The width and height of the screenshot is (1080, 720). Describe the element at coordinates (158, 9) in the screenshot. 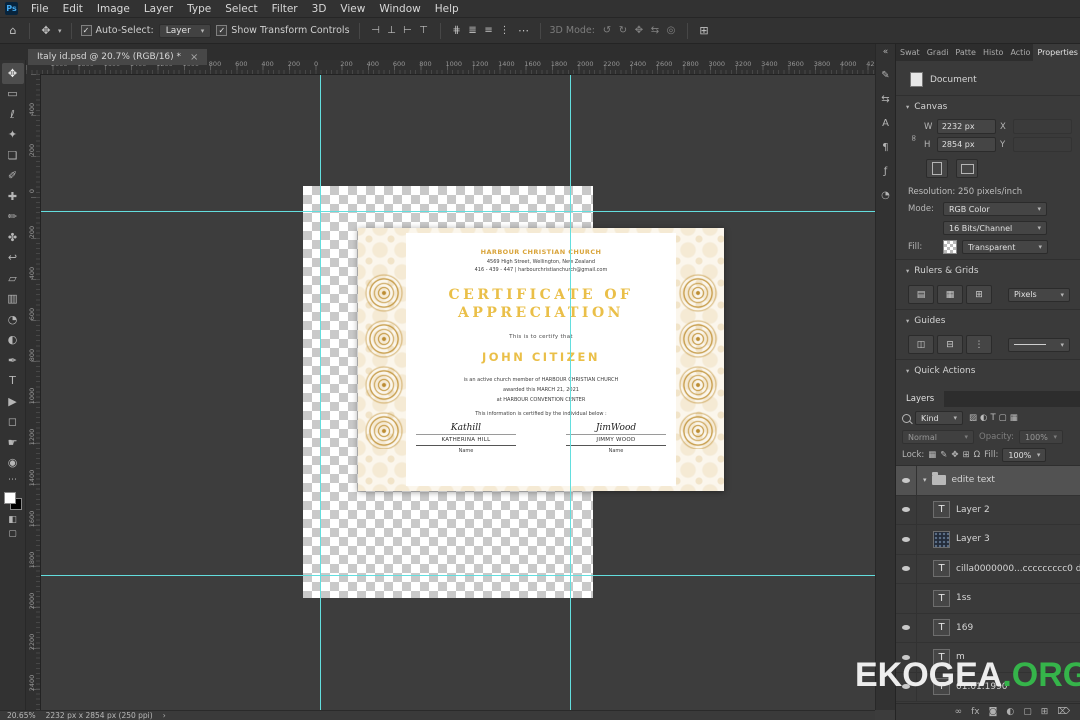

I see `menu-item-layer: Layer` at that location.